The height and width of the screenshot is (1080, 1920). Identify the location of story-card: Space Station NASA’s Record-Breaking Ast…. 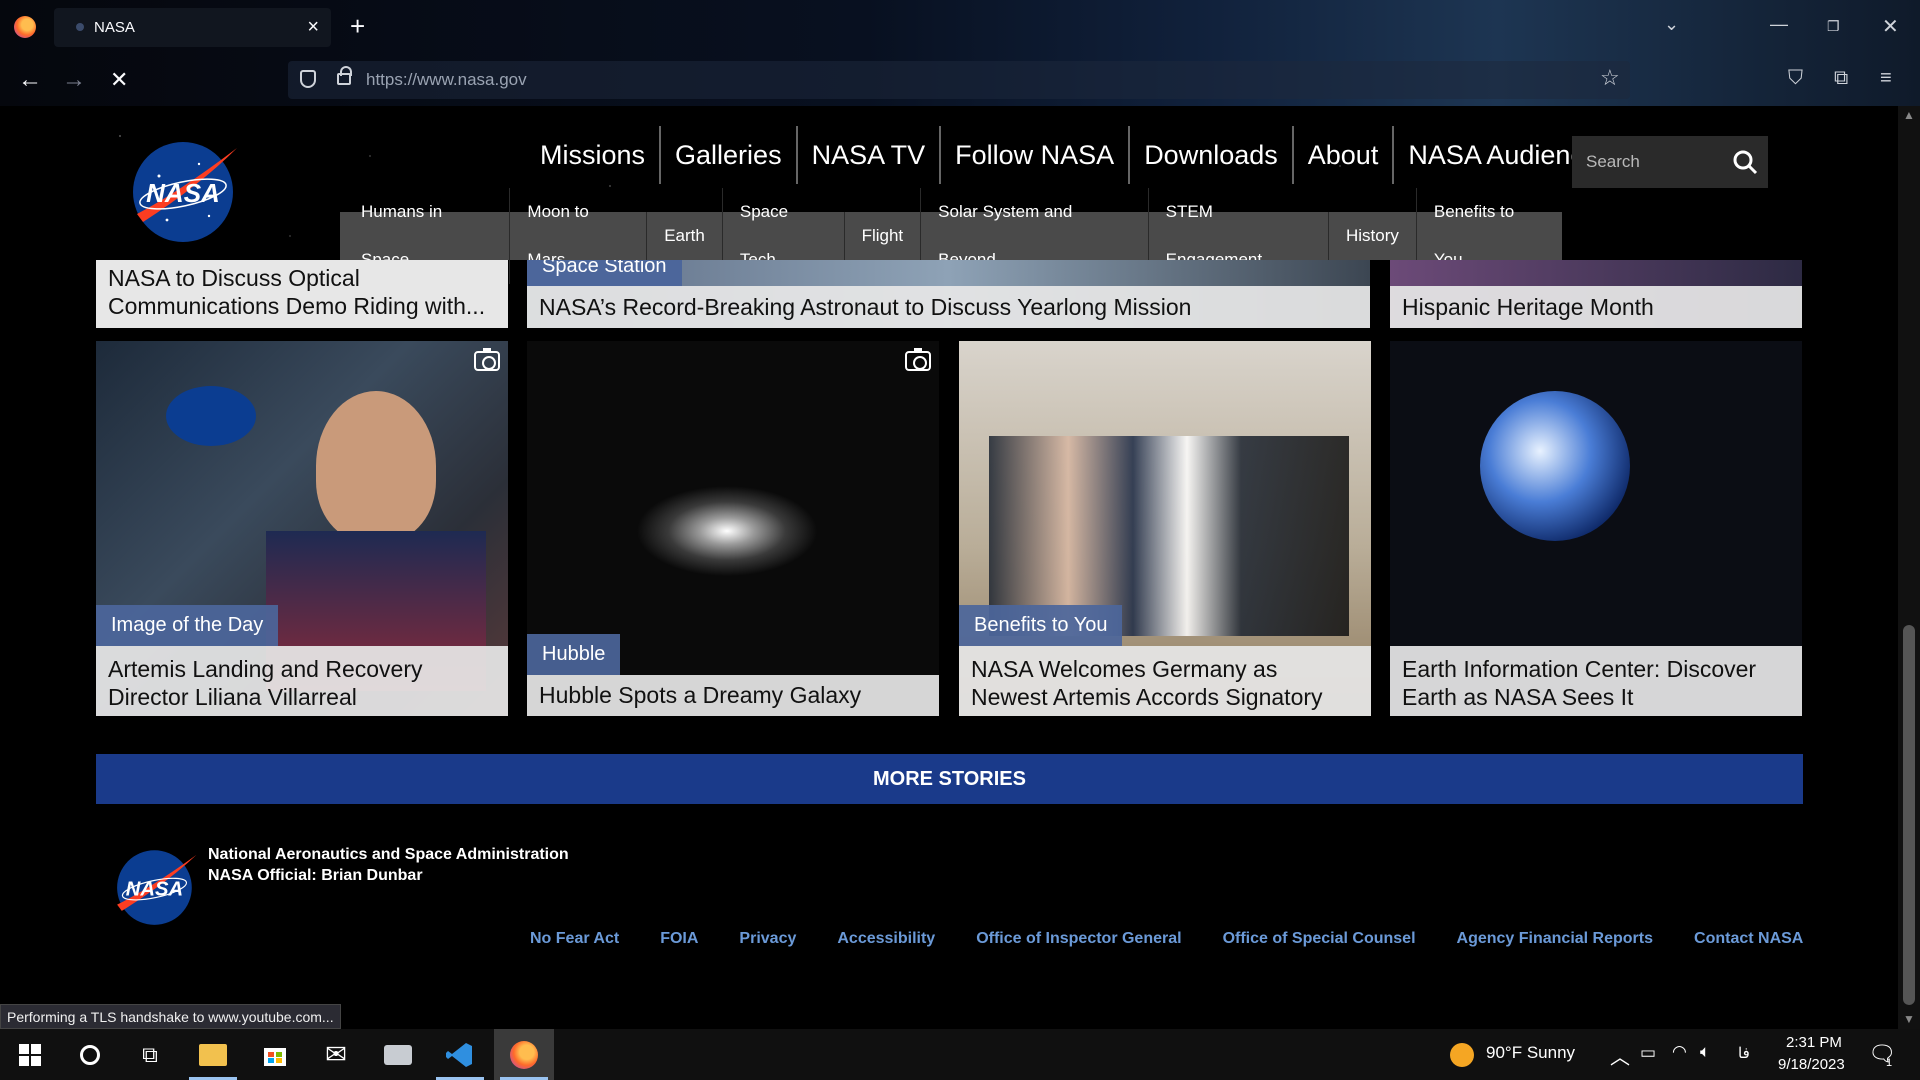
(948, 294).